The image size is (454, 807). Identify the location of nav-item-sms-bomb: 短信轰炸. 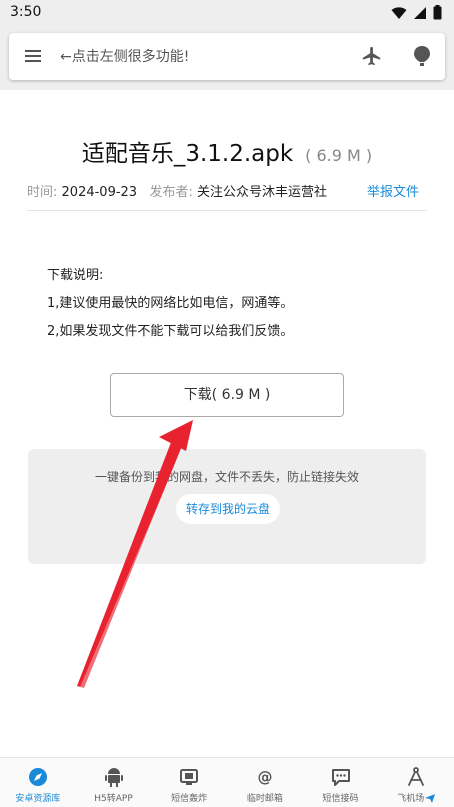
(189, 782).